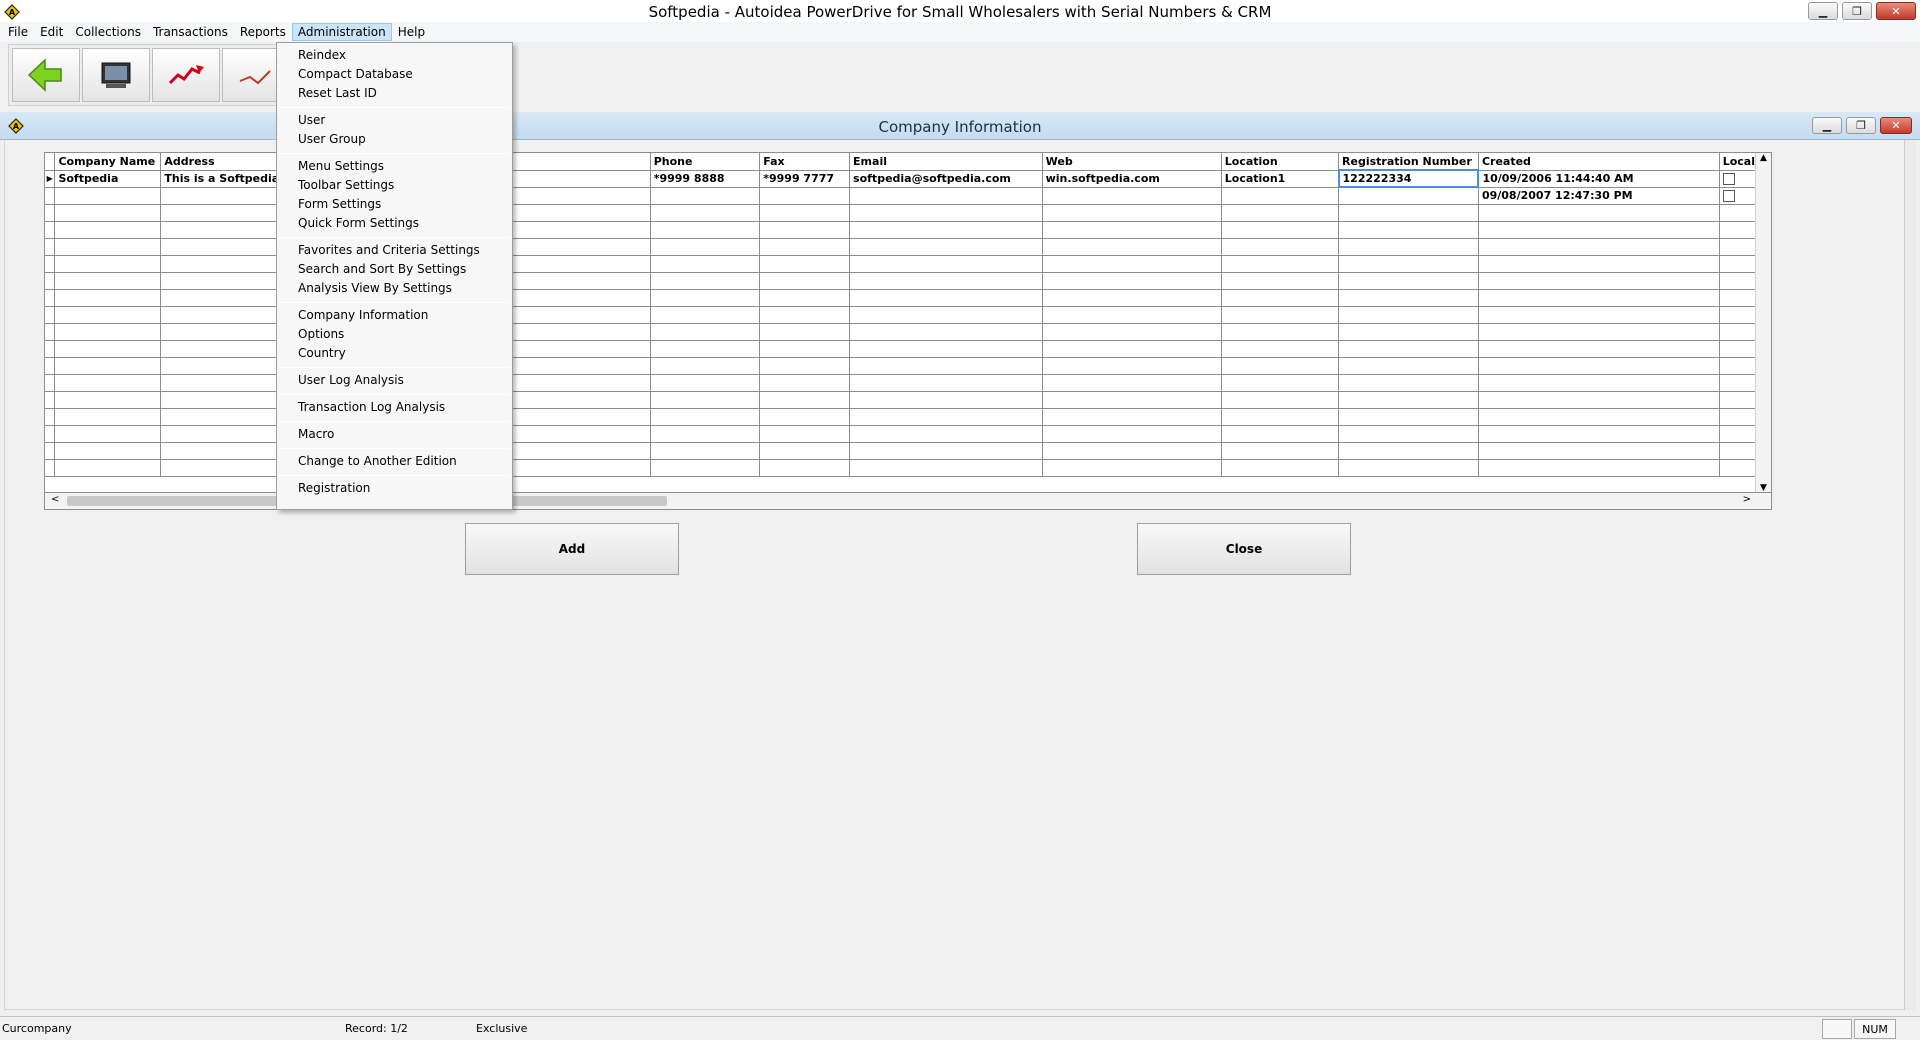 This screenshot has width=1920, height=1040. What do you see at coordinates (1408, 178) in the screenshot?
I see `grid-cell-selected: 122222334` at bounding box center [1408, 178].